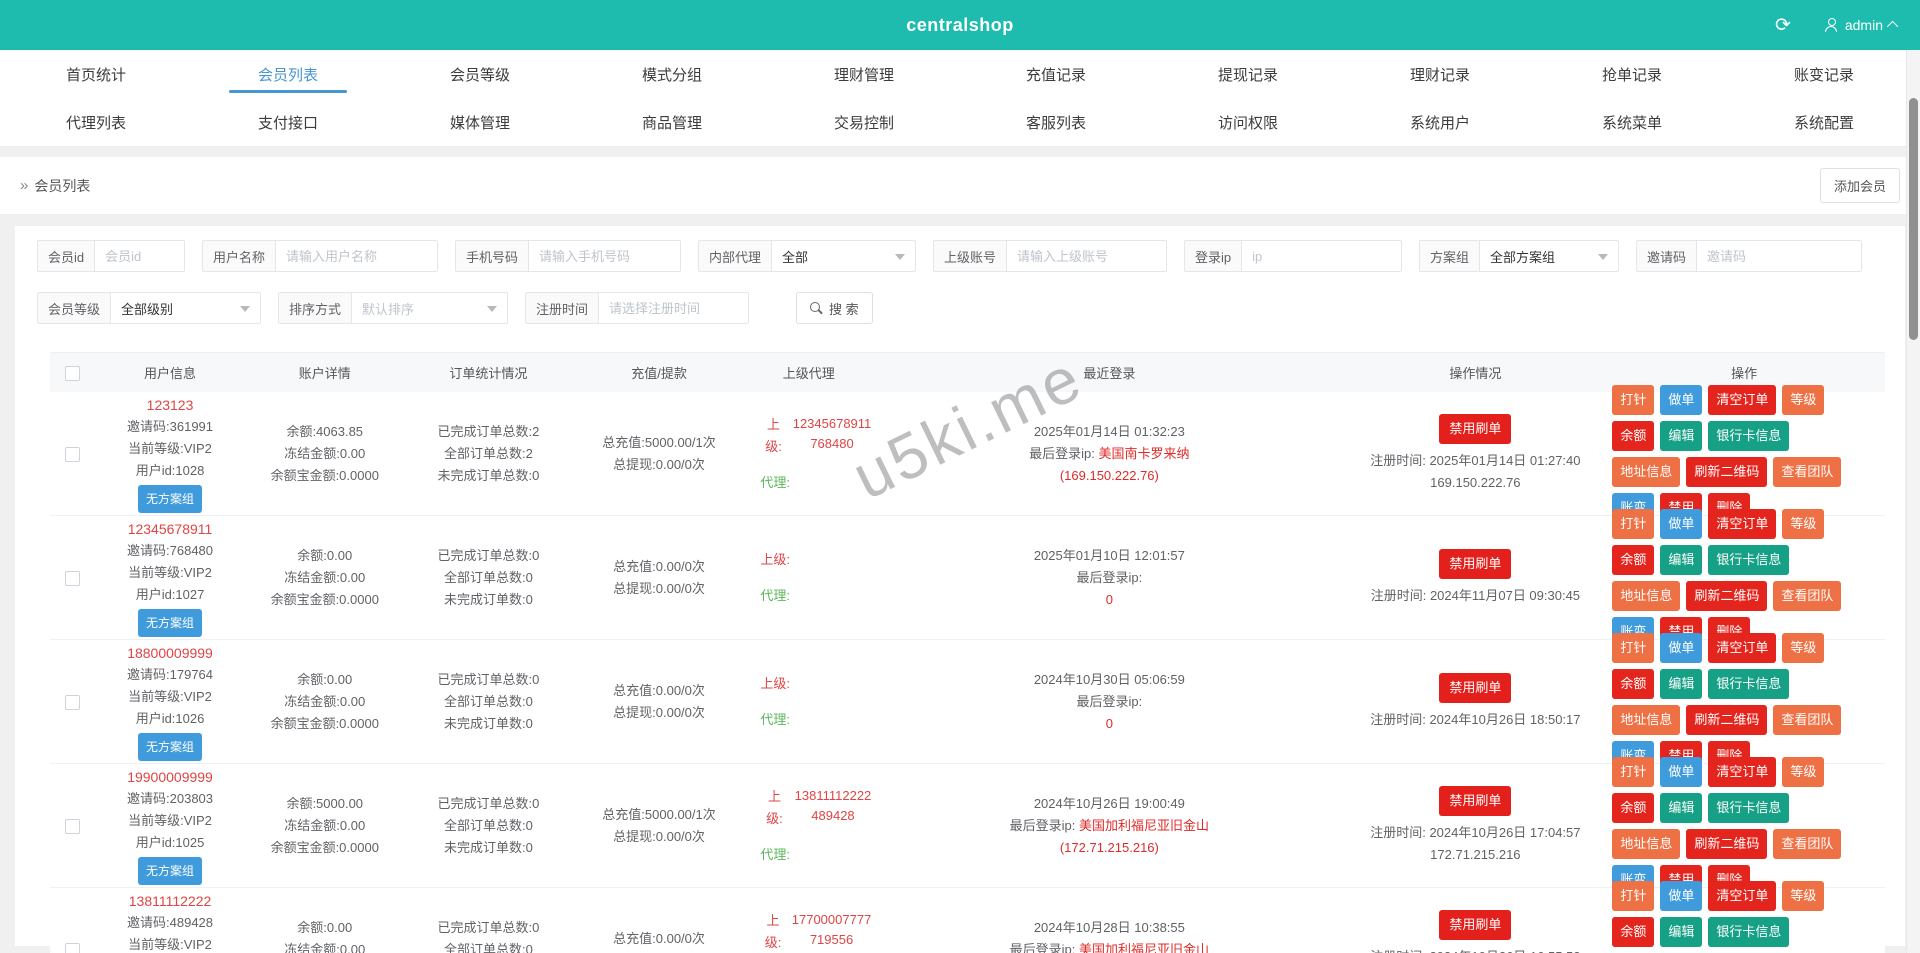 The height and width of the screenshot is (953, 1920). Describe the element at coordinates (1913, 501) in the screenshot. I see `scrollbar-track` at that location.